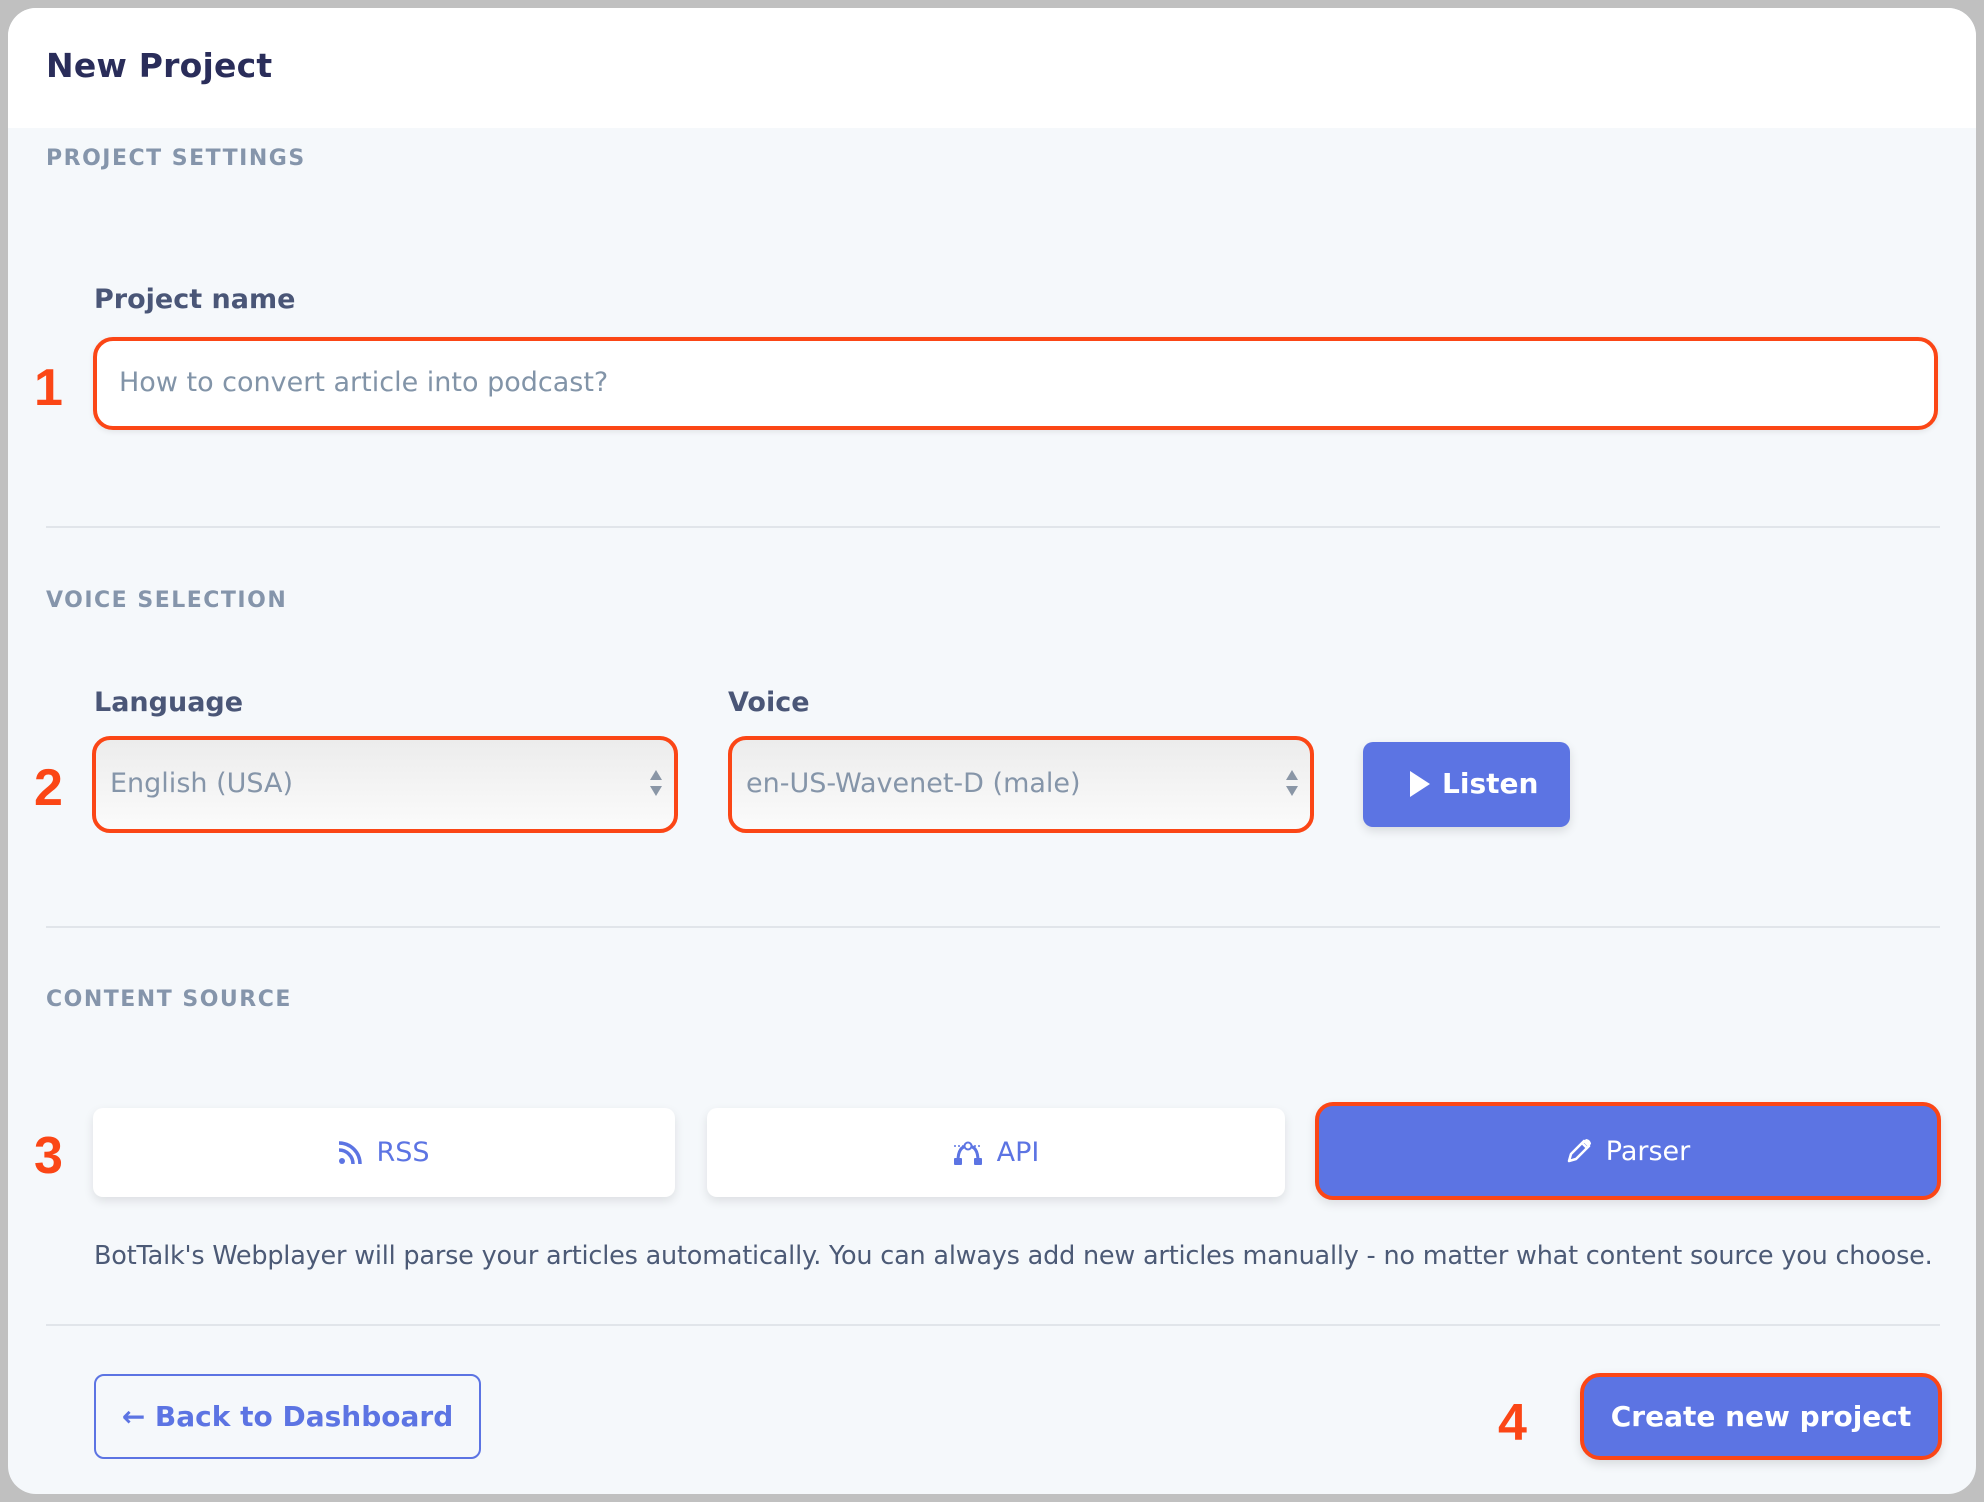 Image resolution: width=1984 pixels, height=1502 pixels. Describe the element at coordinates (176, 158) in the screenshot. I see `section-label-project-settings: PROJECT SETTINGS` at that location.